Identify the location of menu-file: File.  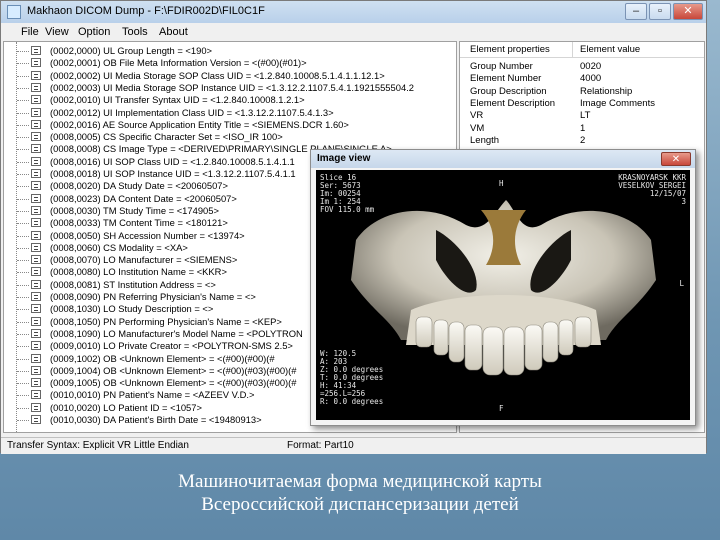
(30, 32).